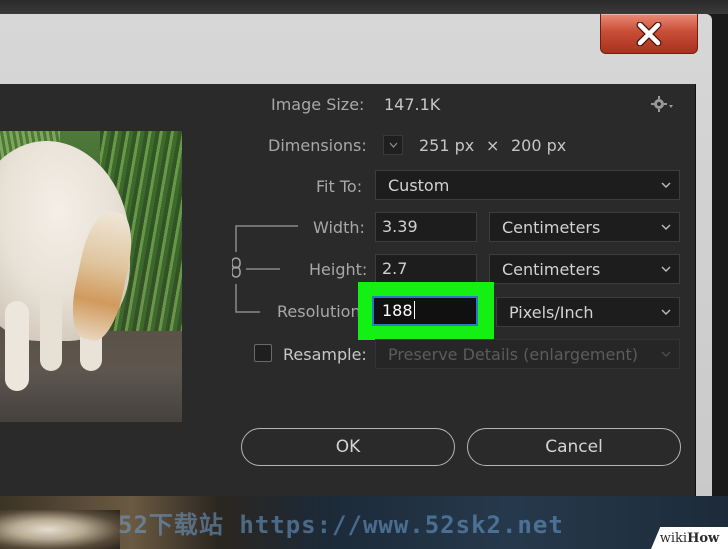  Describe the element at coordinates (364, 7) in the screenshot. I see `desktop-background` at that location.